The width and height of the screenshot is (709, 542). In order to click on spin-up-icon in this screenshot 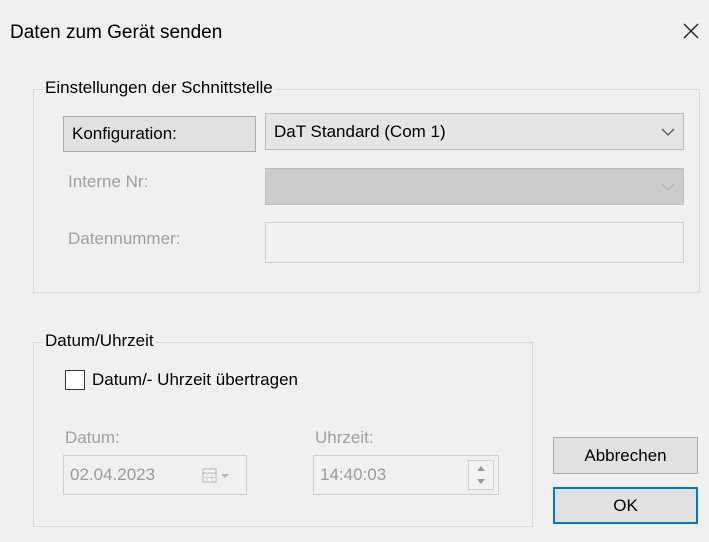, I will do `click(481, 468)`.